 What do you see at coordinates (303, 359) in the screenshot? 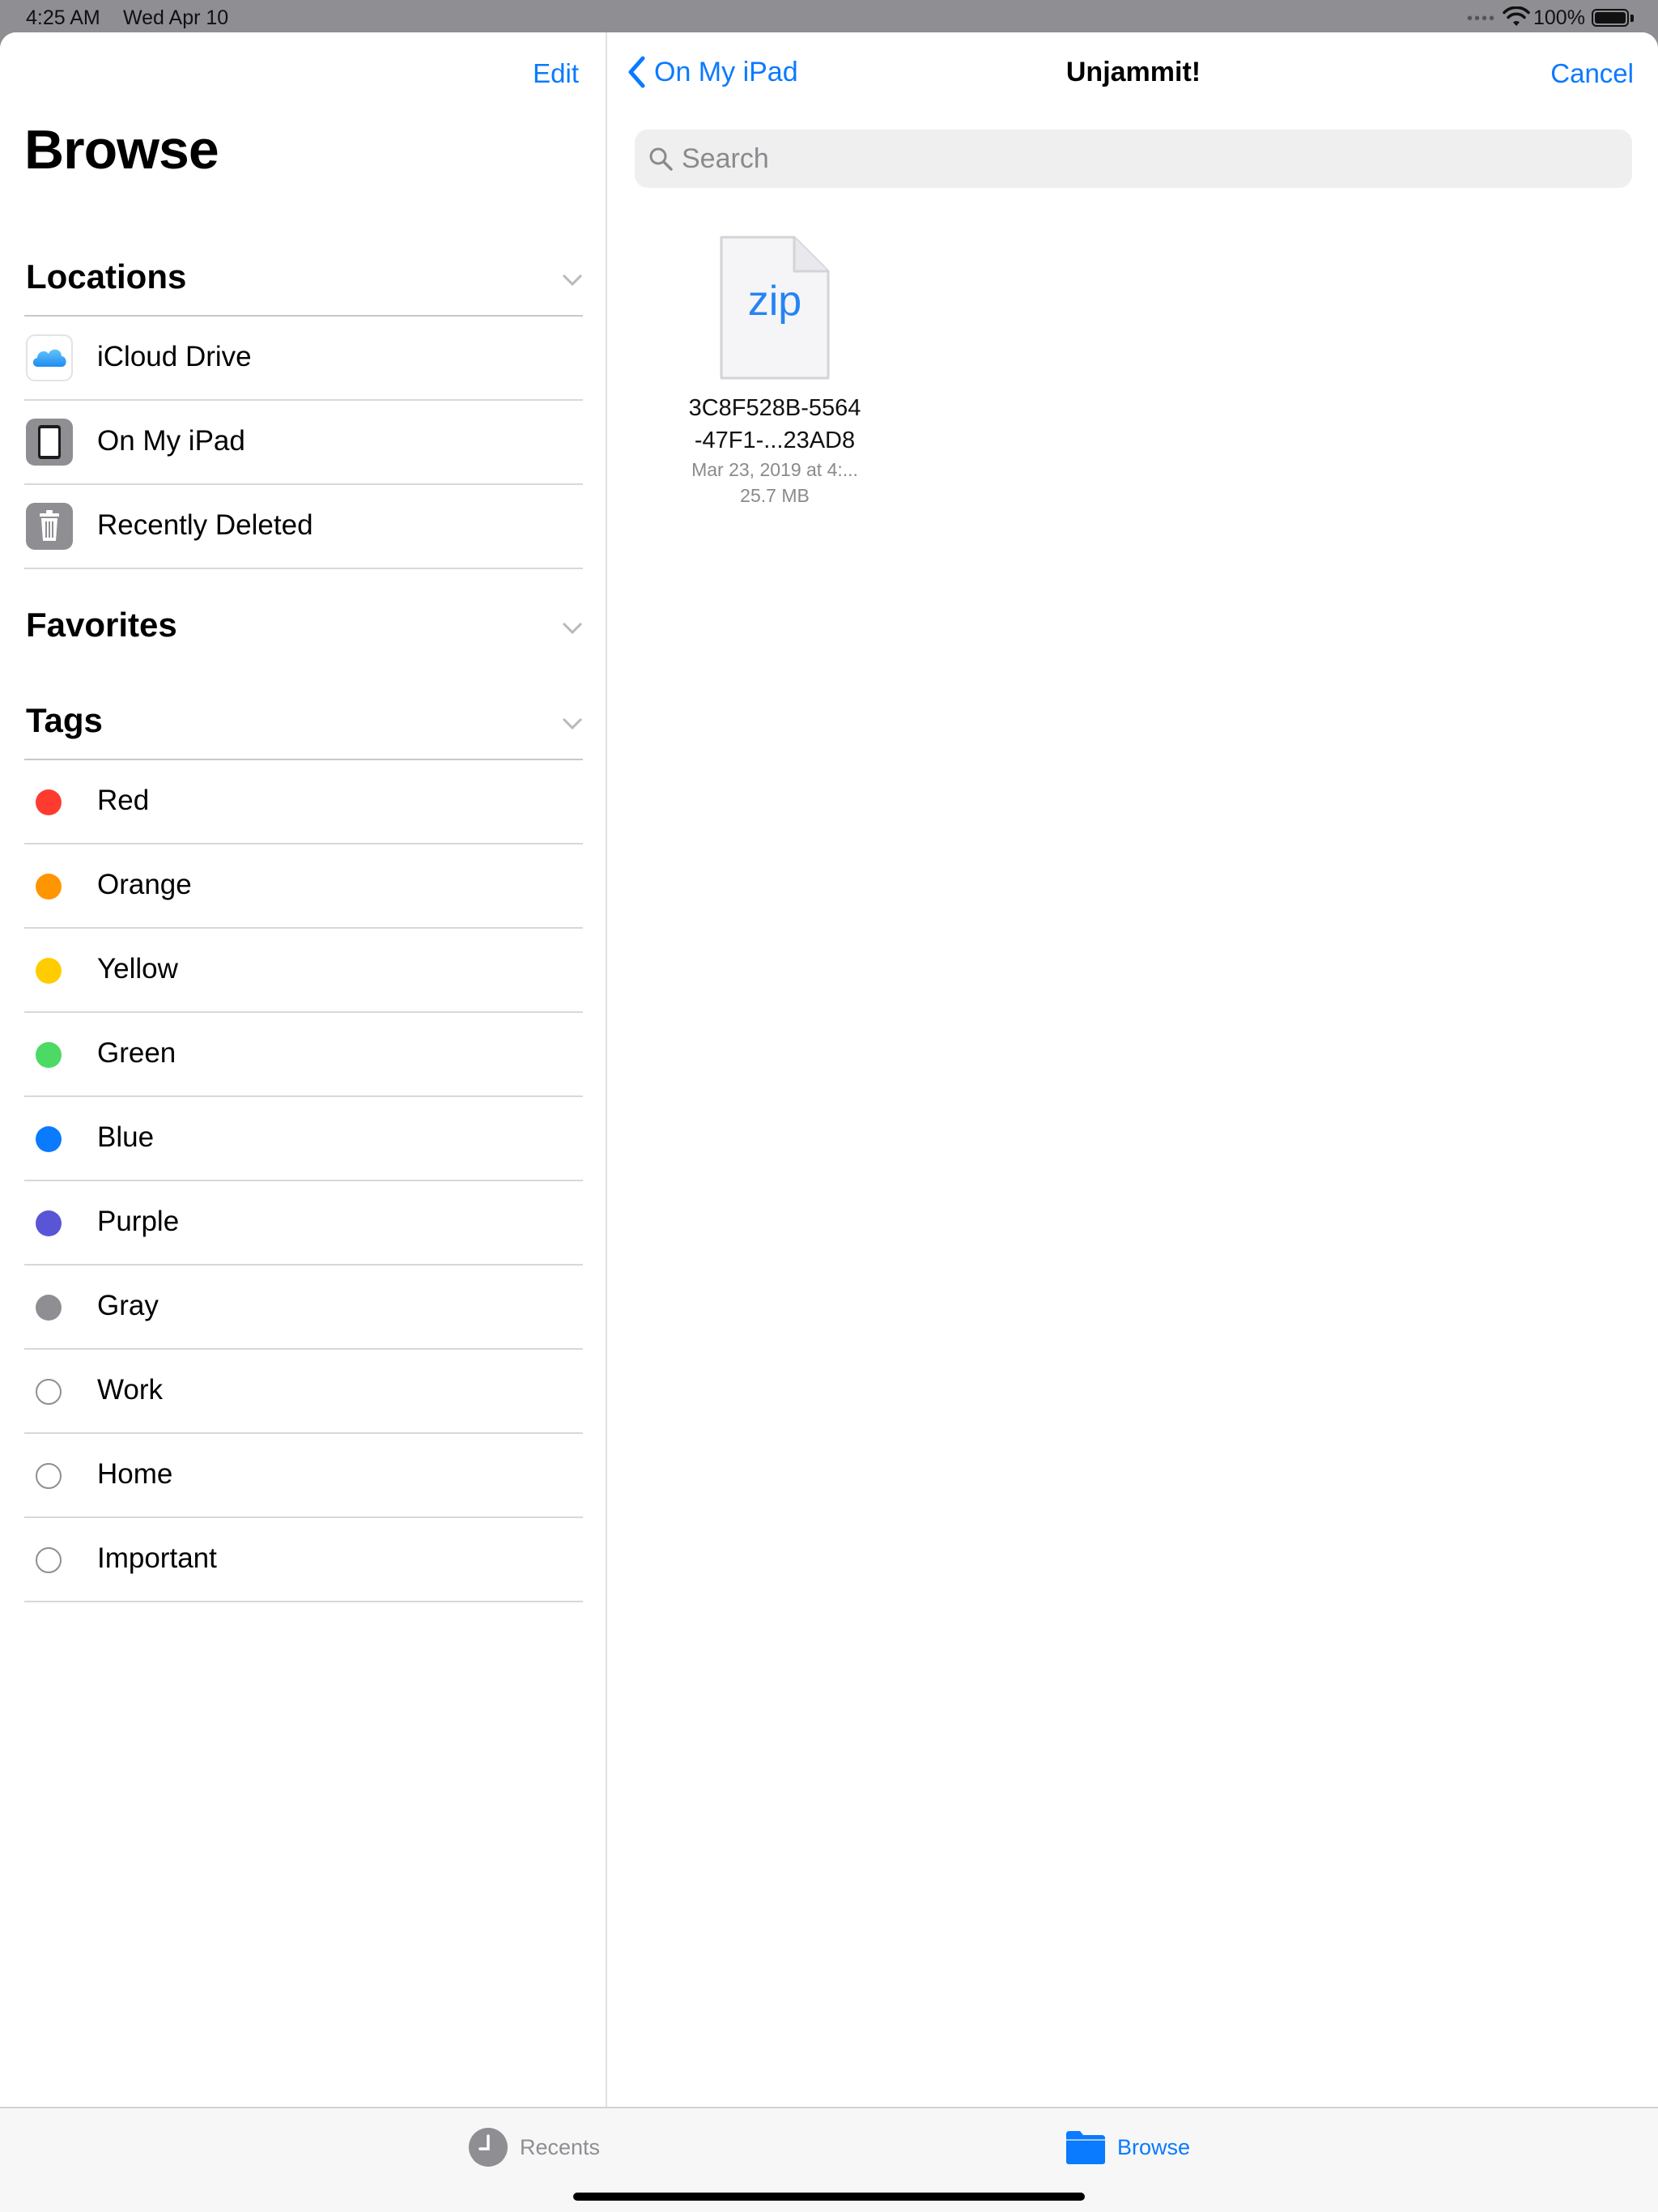
I see `sidebar-item-icloud-drive: iCloud Drive` at bounding box center [303, 359].